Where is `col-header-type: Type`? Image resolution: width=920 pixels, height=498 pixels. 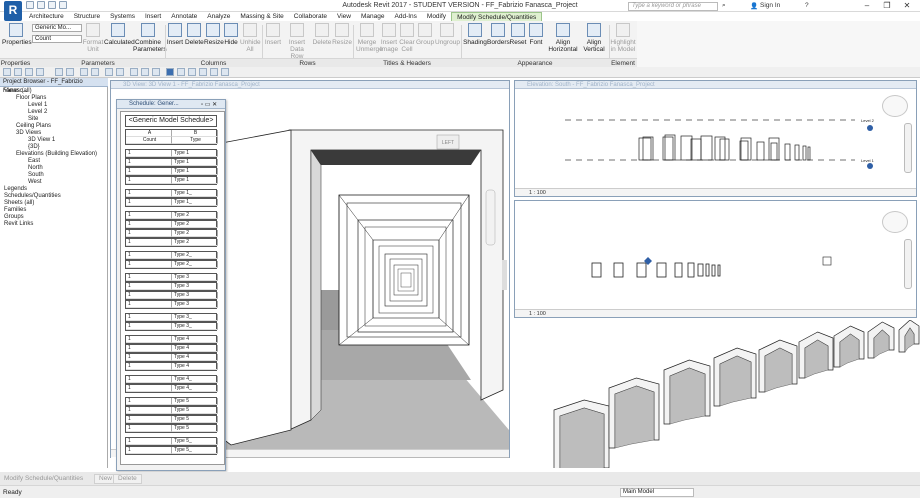
col-header-type: Type is located at coordinates (195, 140).